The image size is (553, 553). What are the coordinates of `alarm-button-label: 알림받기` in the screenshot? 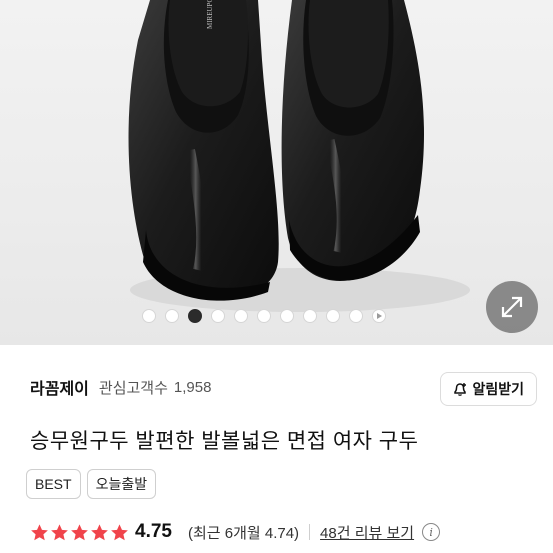 It's located at (498, 389).